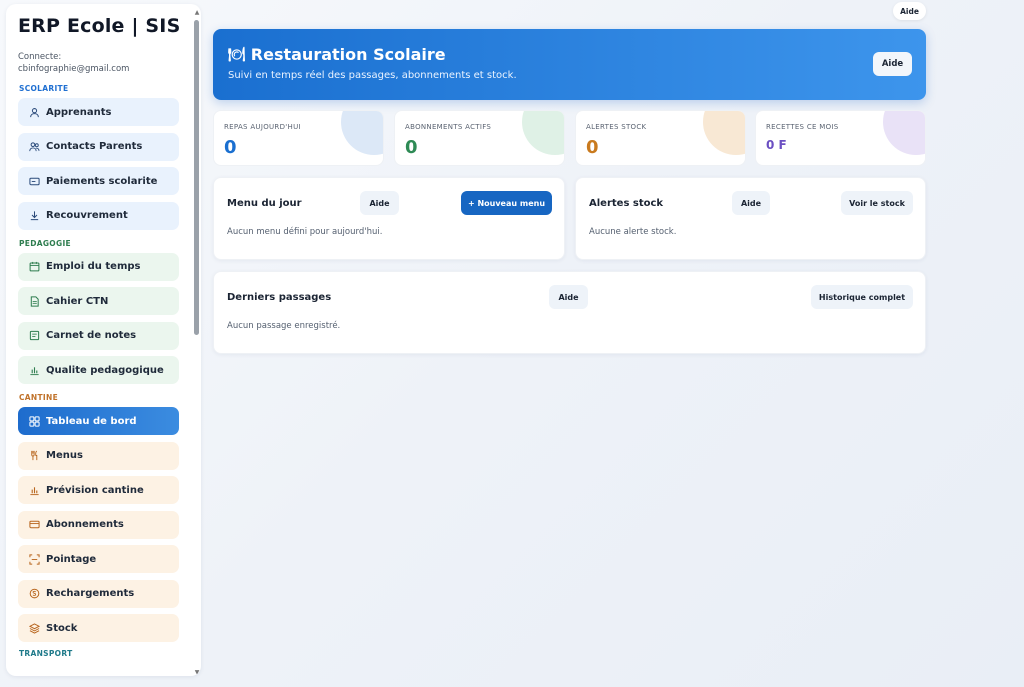 This screenshot has height=687, width=1024. What do you see at coordinates (34, 181) in the screenshot?
I see `credit-card-icon` at bounding box center [34, 181].